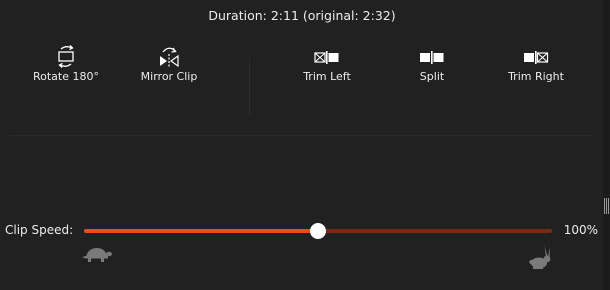  Describe the element at coordinates (97, 255) in the screenshot. I see `turtle-icon` at that location.